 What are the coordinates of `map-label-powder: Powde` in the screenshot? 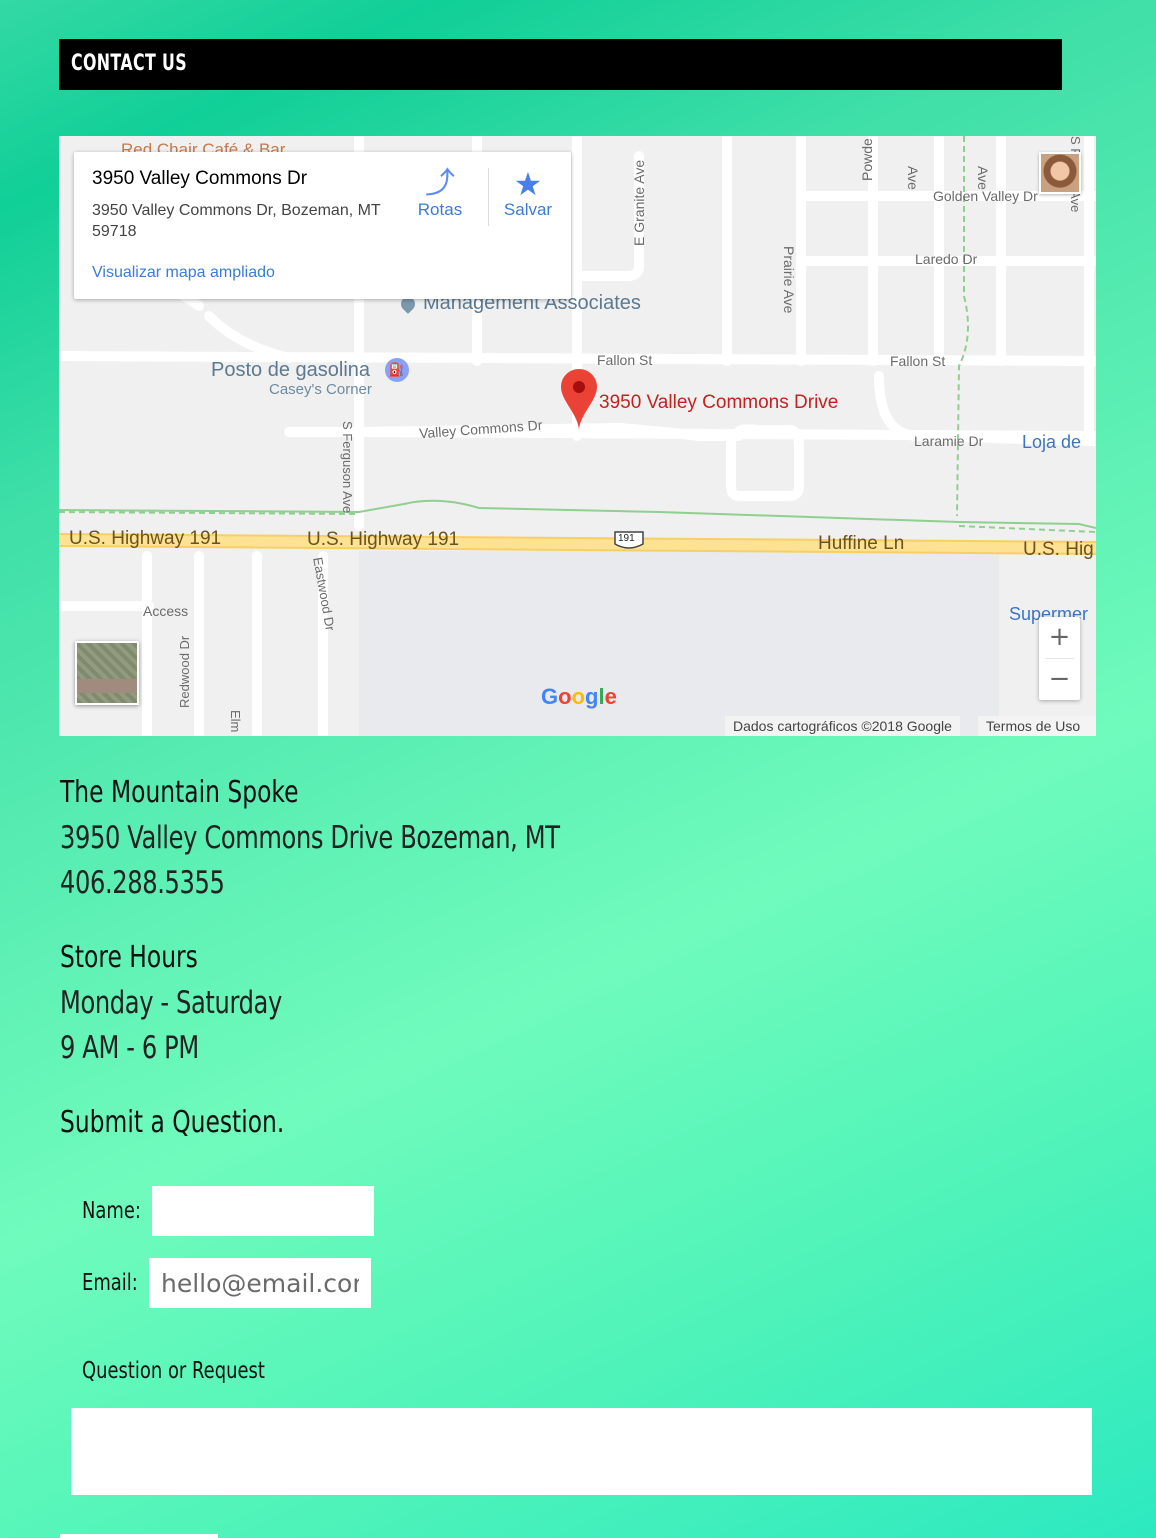 It's located at (867, 159).